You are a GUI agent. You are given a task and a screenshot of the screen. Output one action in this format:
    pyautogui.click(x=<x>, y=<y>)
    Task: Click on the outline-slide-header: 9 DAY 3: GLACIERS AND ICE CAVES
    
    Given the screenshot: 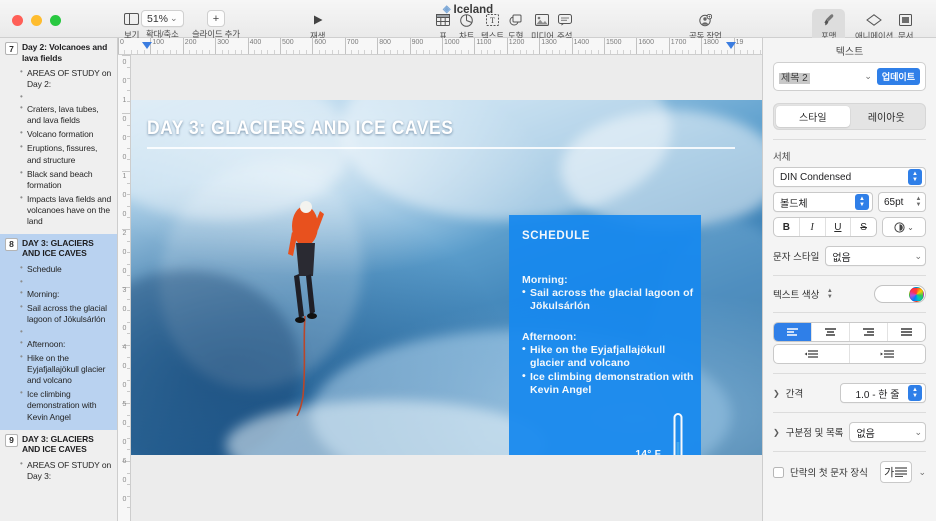 What is the action you would take?
    pyautogui.click(x=58, y=443)
    